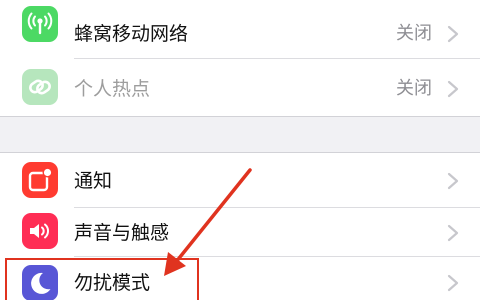  Describe the element at coordinates (40, 231) in the screenshot. I see `speaker-icon` at that location.